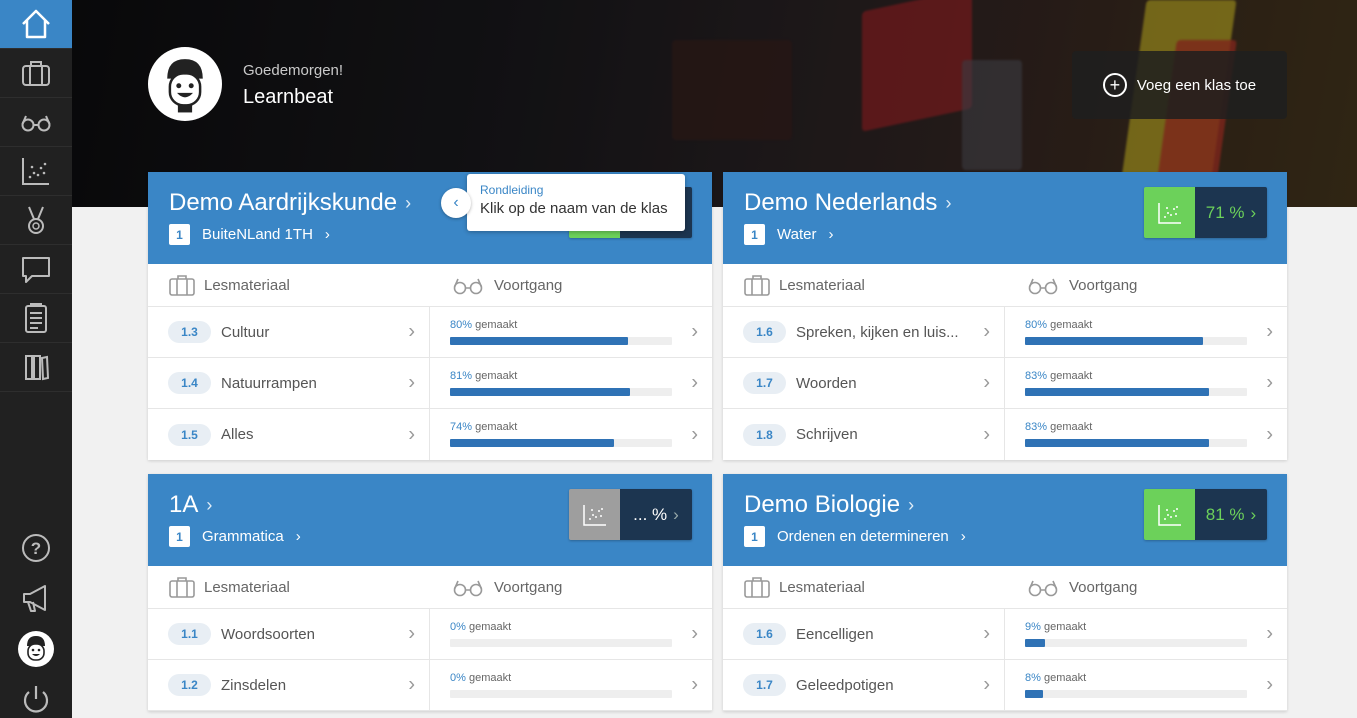 The image size is (1357, 718). What do you see at coordinates (829, 505) in the screenshot?
I see `class-title-link: Demo Biologie ›` at bounding box center [829, 505].